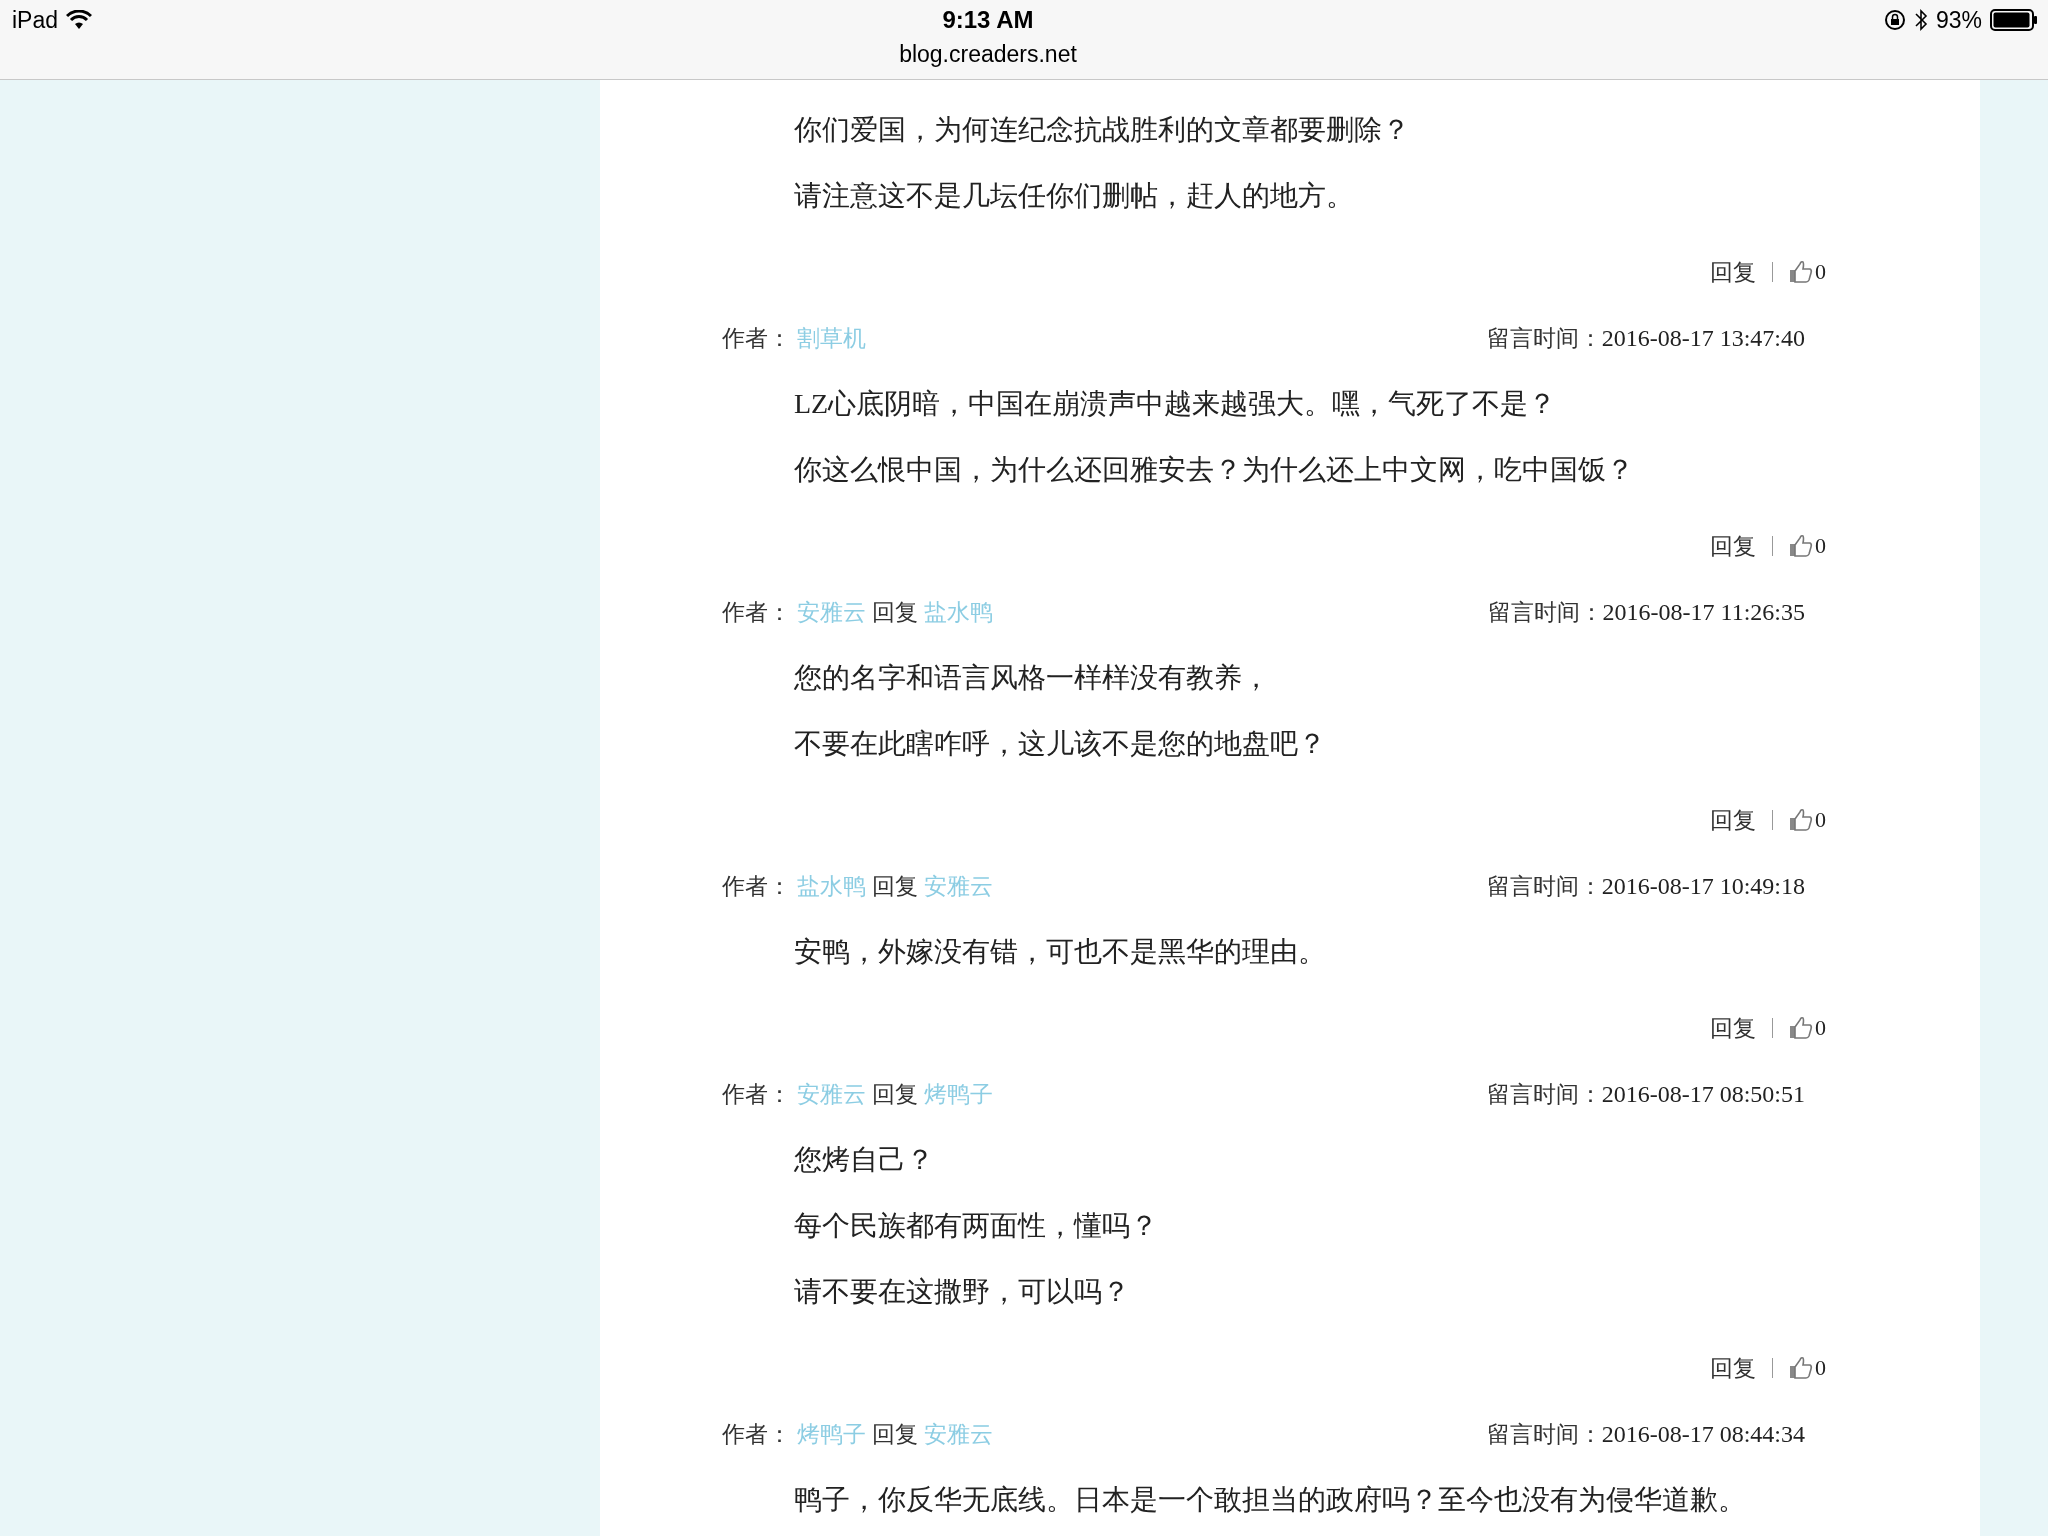  Describe the element at coordinates (988, 54) in the screenshot. I see `url-address: blog.creaders.net` at that location.